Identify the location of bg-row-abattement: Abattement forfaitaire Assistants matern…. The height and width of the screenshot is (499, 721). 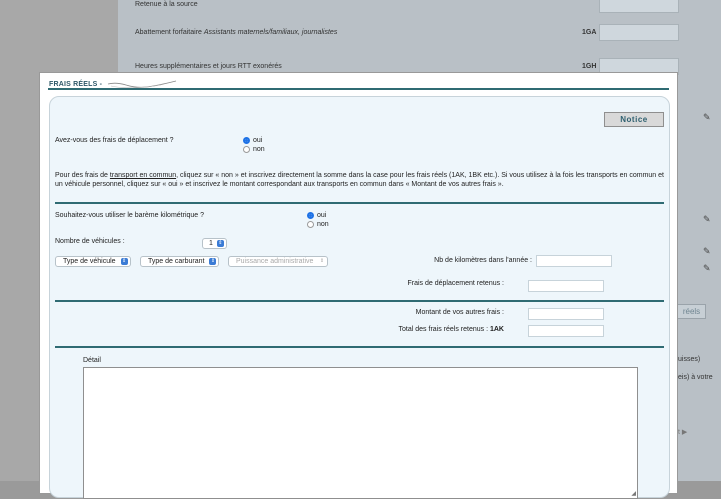
(236, 32).